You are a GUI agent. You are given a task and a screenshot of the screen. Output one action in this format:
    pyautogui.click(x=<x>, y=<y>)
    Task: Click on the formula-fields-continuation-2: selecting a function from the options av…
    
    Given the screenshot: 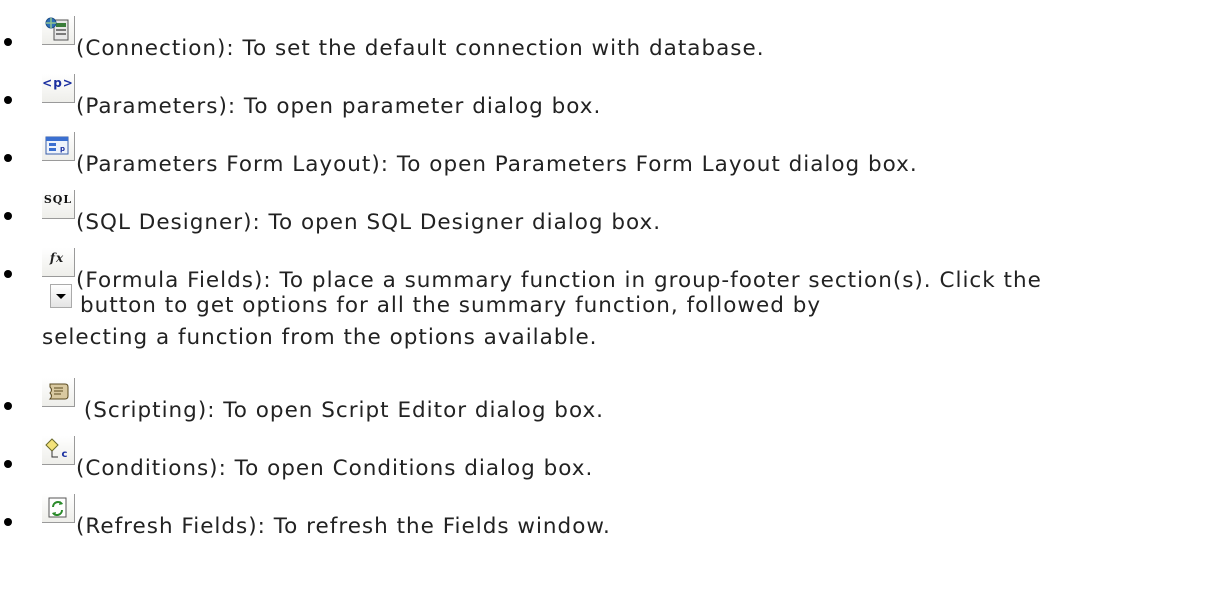 What is the action you would take?
    pyautogui.click(x=320, y=337)
    